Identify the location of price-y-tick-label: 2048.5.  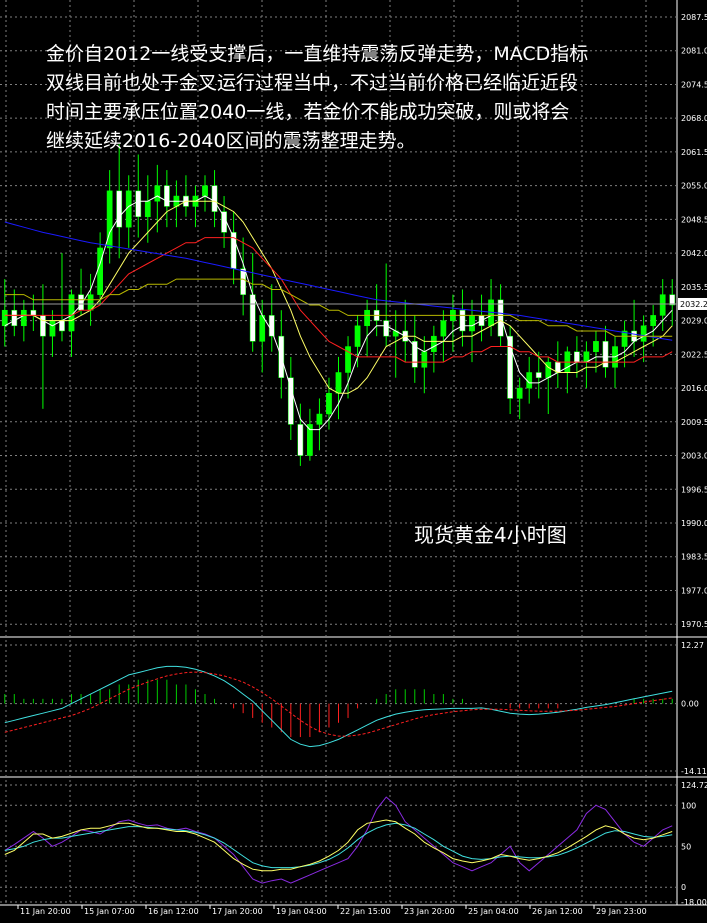
(694, 219).